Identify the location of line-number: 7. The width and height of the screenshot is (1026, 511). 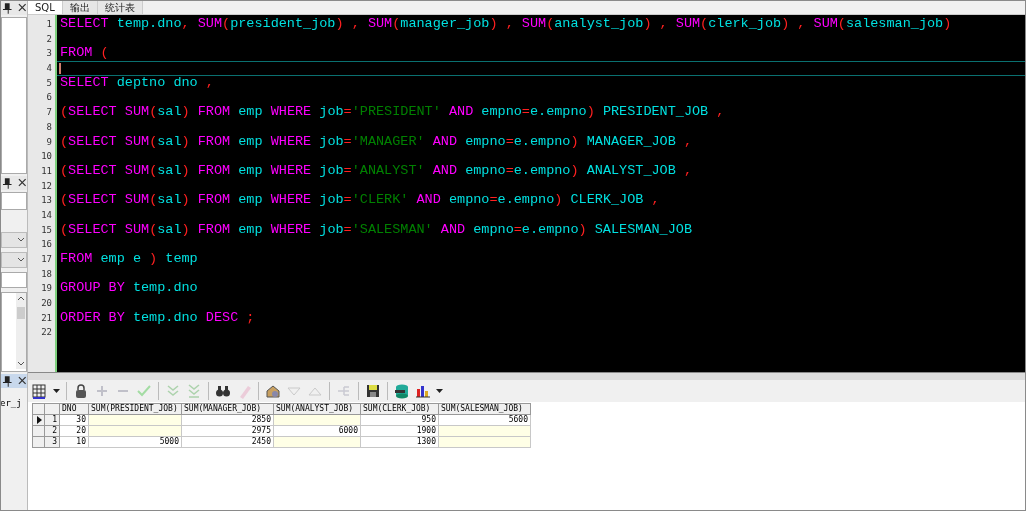
(49, 113).